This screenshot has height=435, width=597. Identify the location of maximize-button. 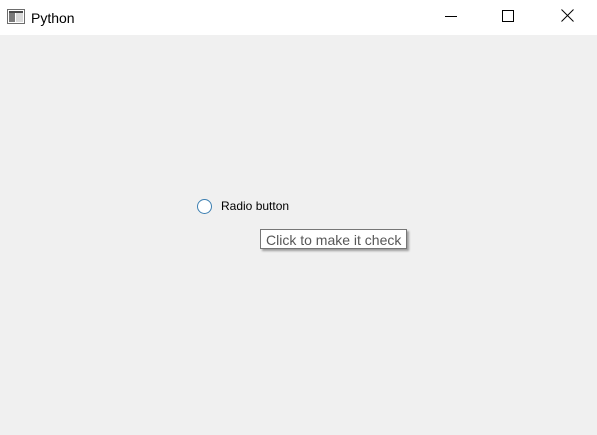
(508, 17).